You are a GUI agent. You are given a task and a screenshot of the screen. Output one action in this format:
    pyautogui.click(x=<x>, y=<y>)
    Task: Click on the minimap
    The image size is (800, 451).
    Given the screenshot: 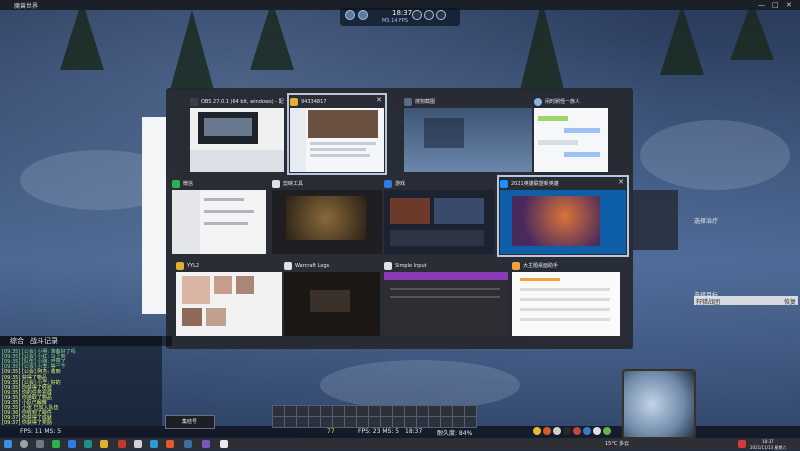 What is the action you would take?
    pyautogui.click(x=659, y=404)
    